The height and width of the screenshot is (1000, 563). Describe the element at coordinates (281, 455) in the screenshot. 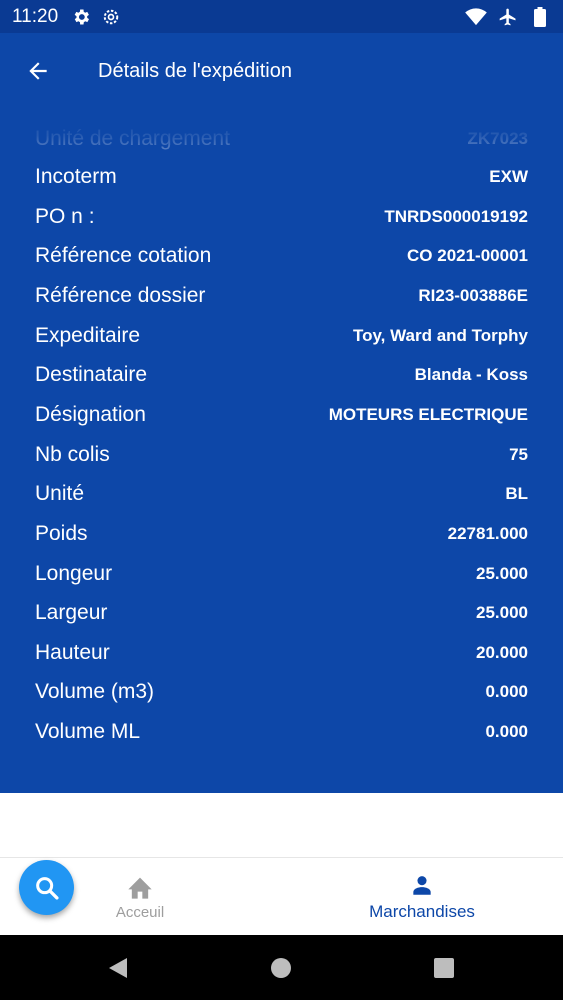

I see `detail-row-package-count: Nb colis 75` at that location.